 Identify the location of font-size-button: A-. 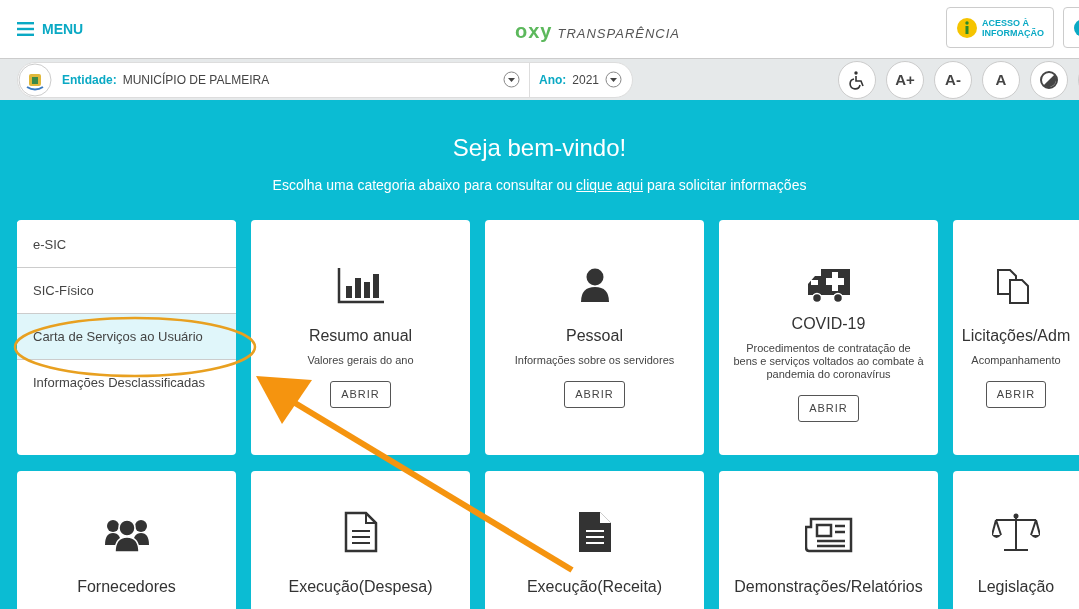
(953, 80).